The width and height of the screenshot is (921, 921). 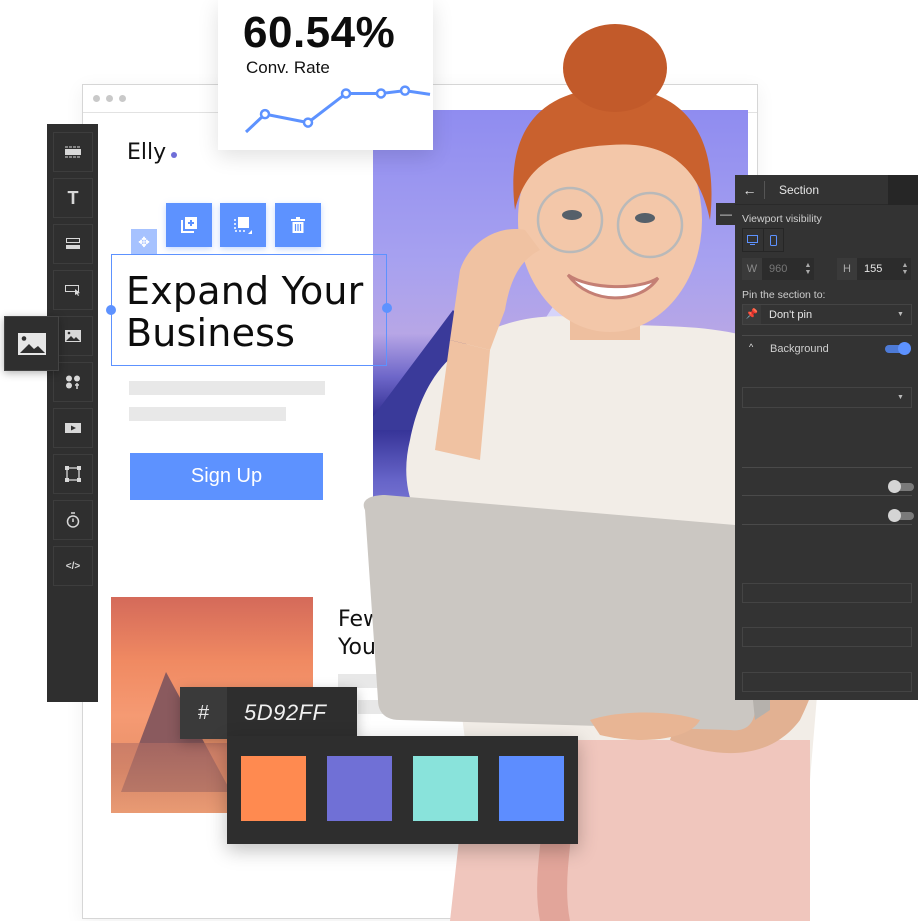 I want to click on move-icon: ✥, so click(x=144, y=241).